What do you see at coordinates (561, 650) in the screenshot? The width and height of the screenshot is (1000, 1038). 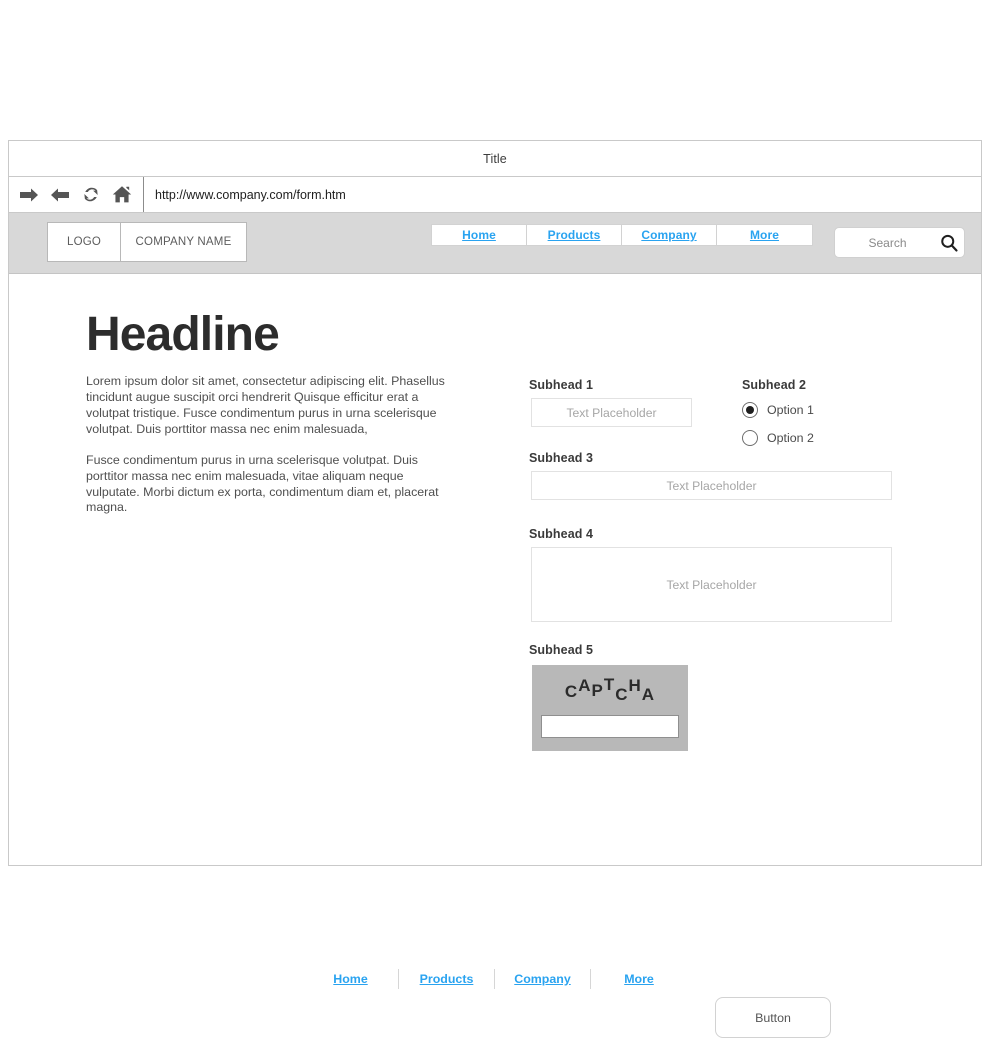 I see `subhead-5-label: Subhead 5` at bounding box center [561, 650].